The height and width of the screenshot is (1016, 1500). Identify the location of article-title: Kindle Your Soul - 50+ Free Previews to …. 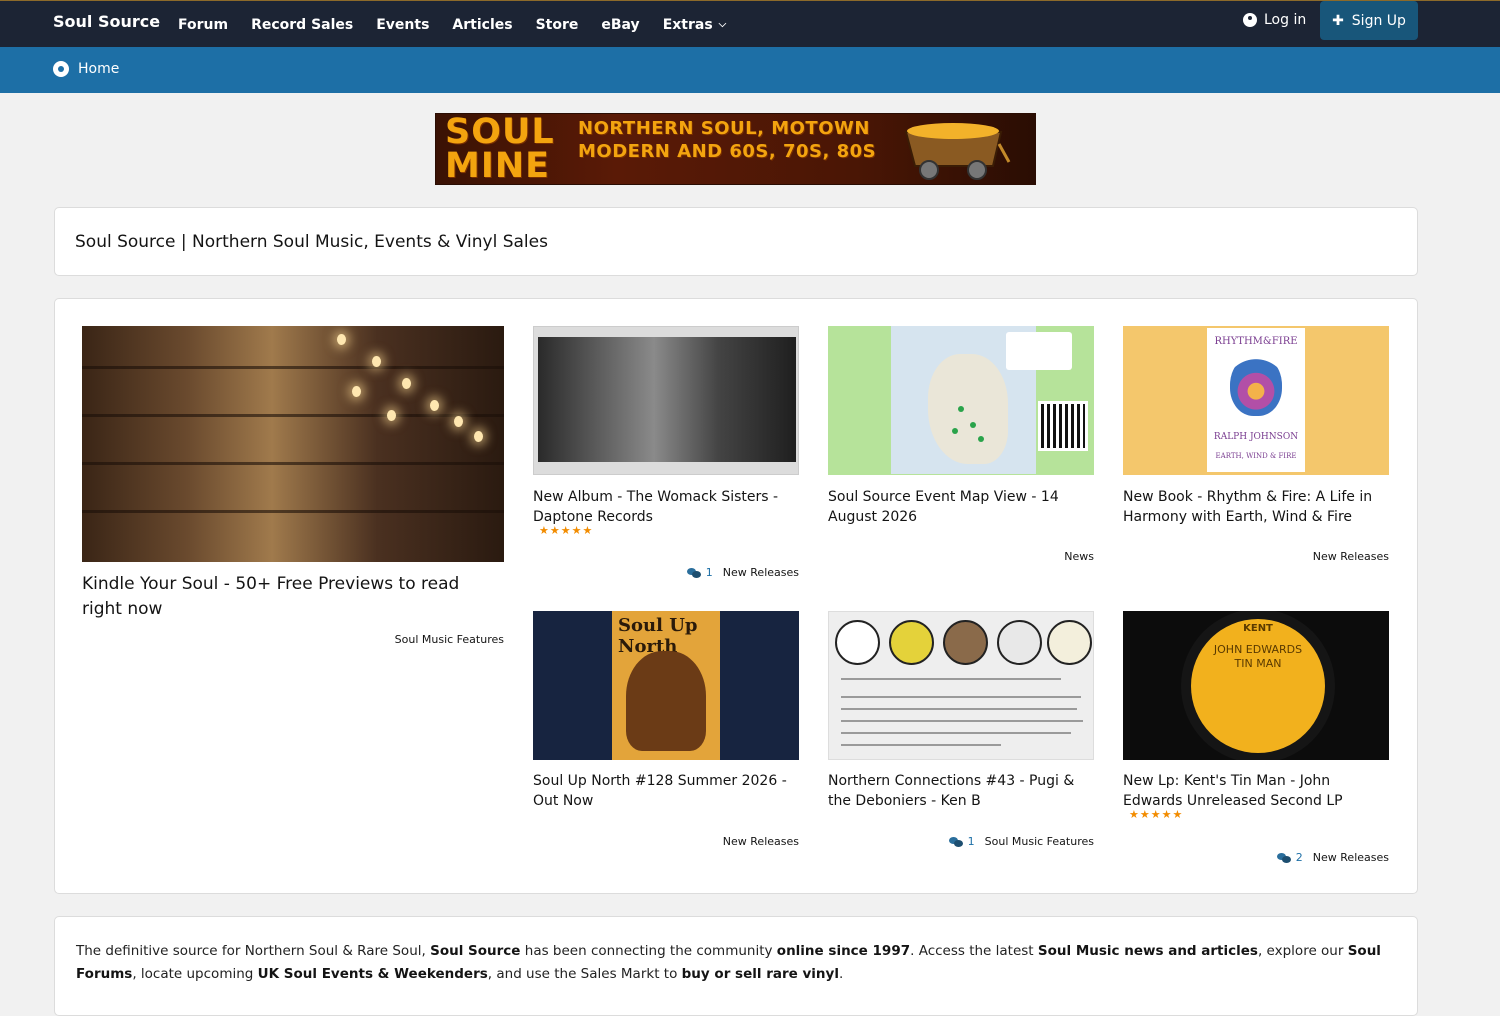
(293, 597).